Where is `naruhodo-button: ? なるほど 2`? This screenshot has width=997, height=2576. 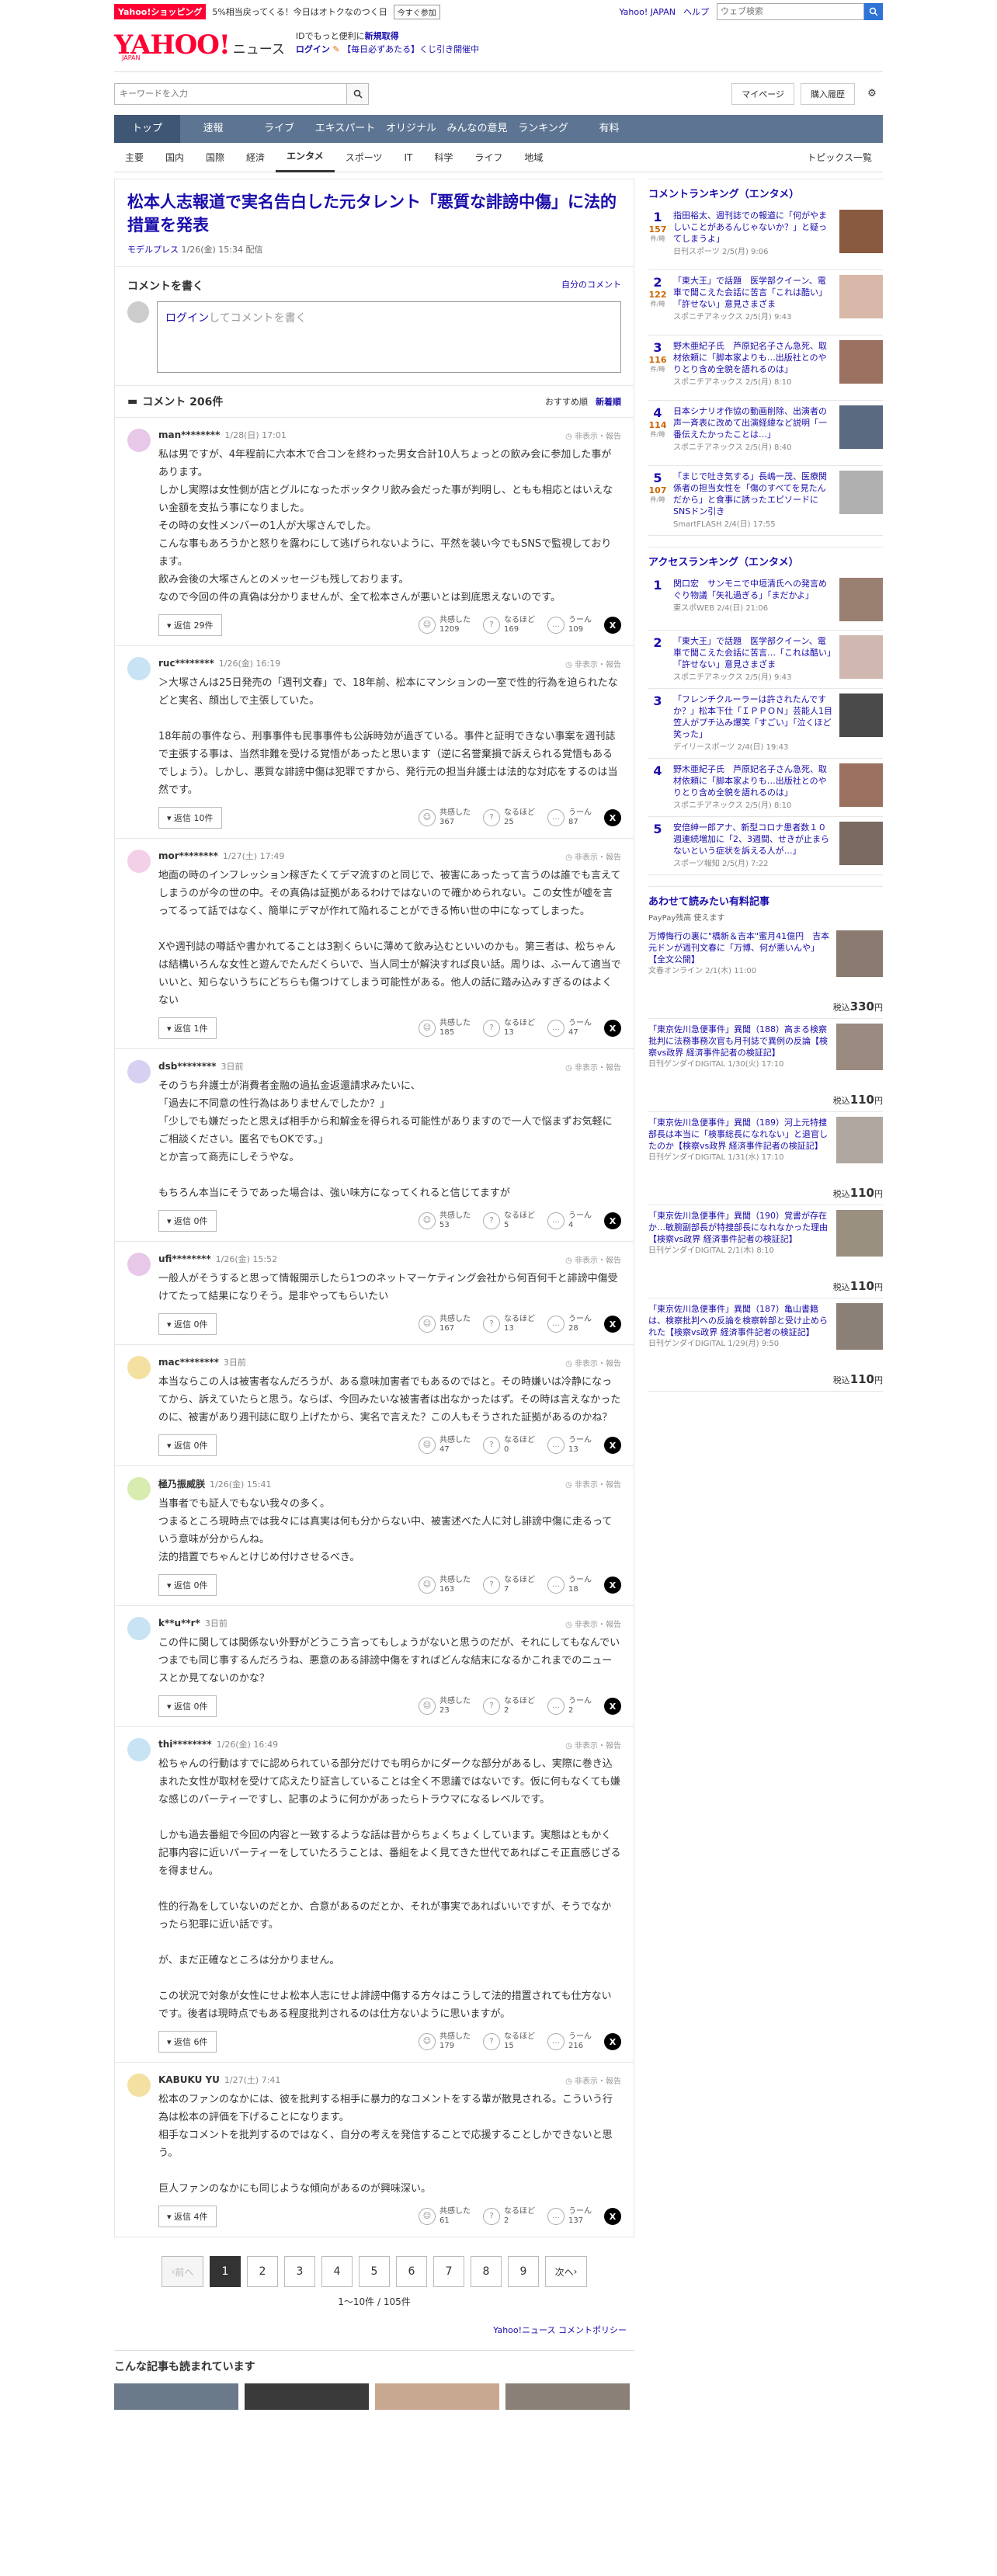 naruhodo-button: ? なるほど 2 is located at coordinates (509, 1706).